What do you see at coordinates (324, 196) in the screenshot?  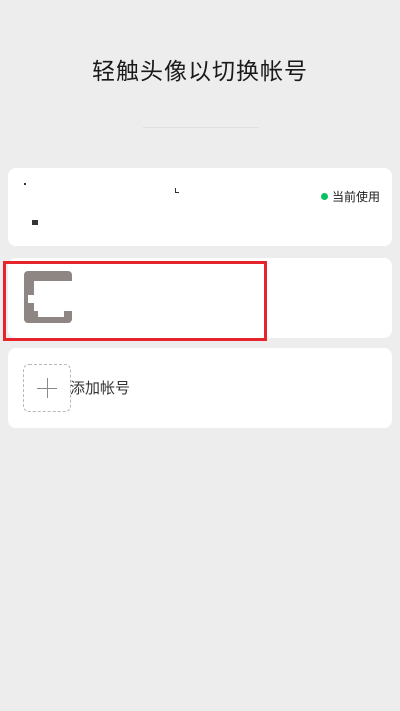 I see `status-dot-icon` at bounding box center [324, 196].